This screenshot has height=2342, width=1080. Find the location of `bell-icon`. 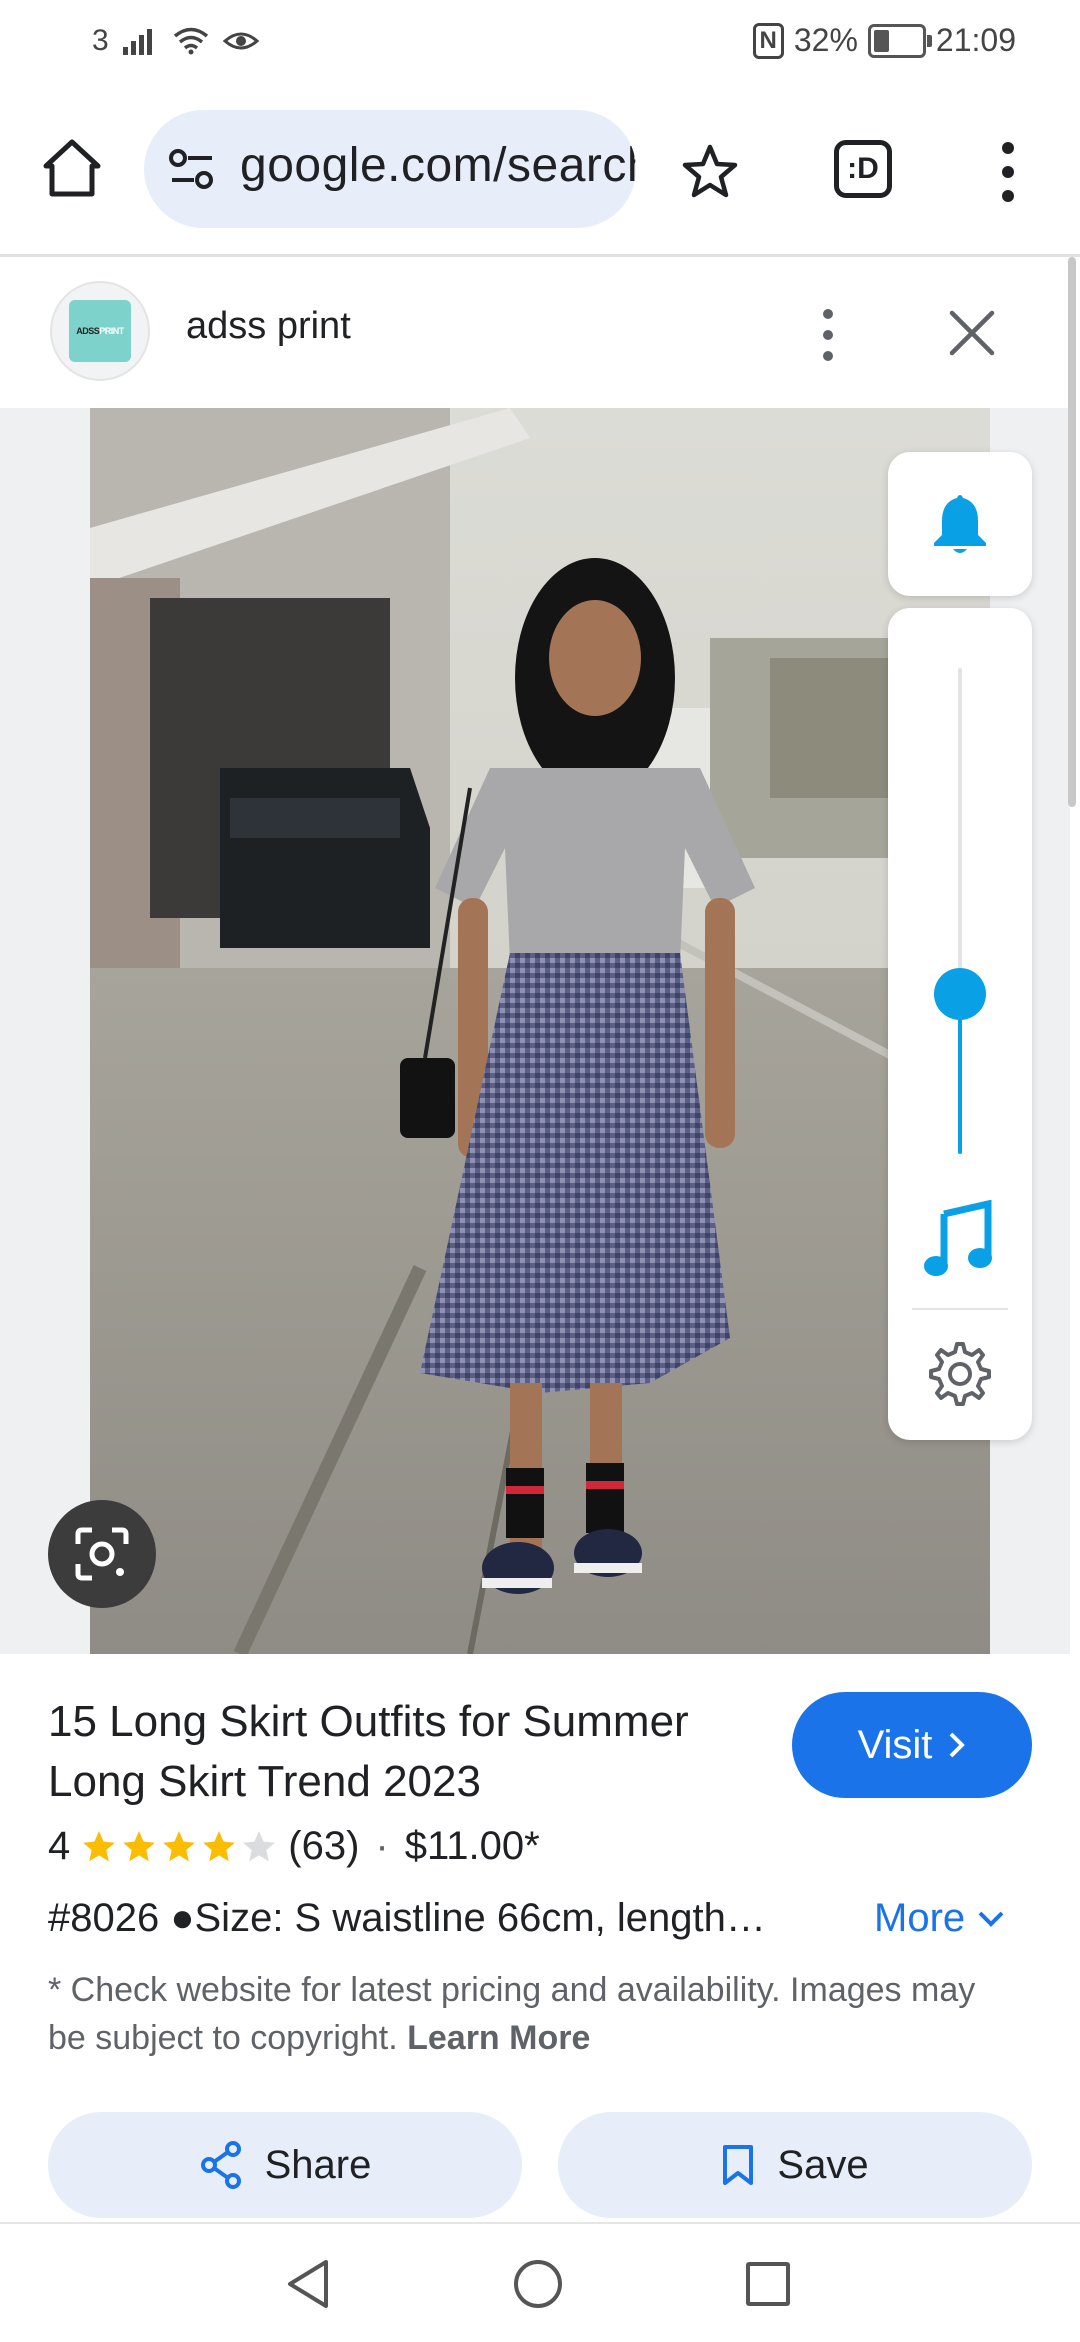

bell-icon is located at coordinates (960, 524).